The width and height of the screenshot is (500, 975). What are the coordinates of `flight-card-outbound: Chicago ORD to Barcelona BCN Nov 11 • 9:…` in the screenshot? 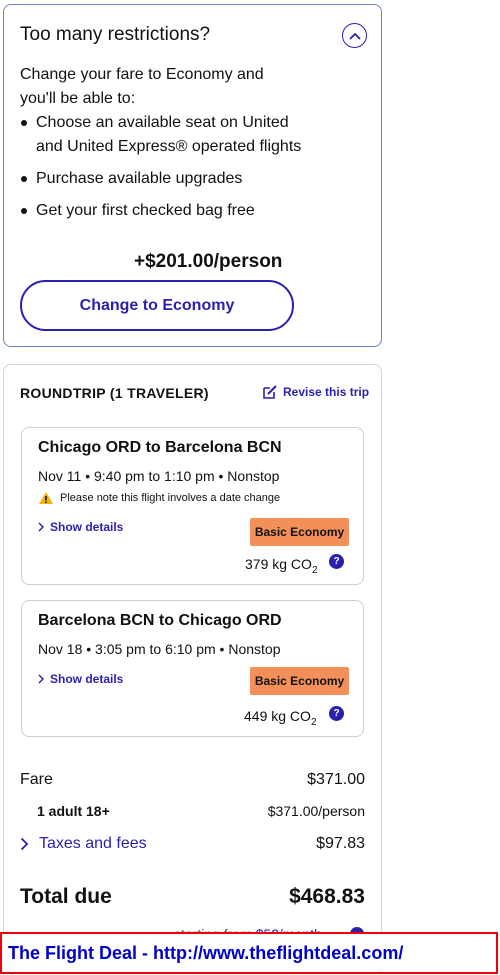 It's located at (192, 506).